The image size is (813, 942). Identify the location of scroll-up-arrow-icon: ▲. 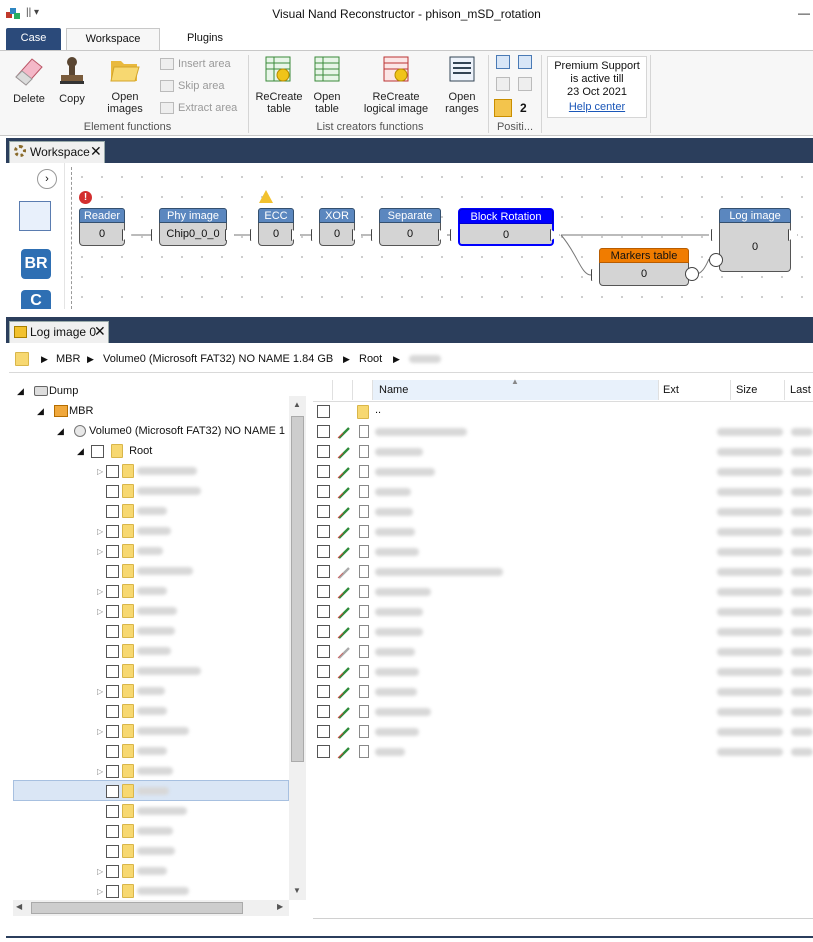
(297, 404).